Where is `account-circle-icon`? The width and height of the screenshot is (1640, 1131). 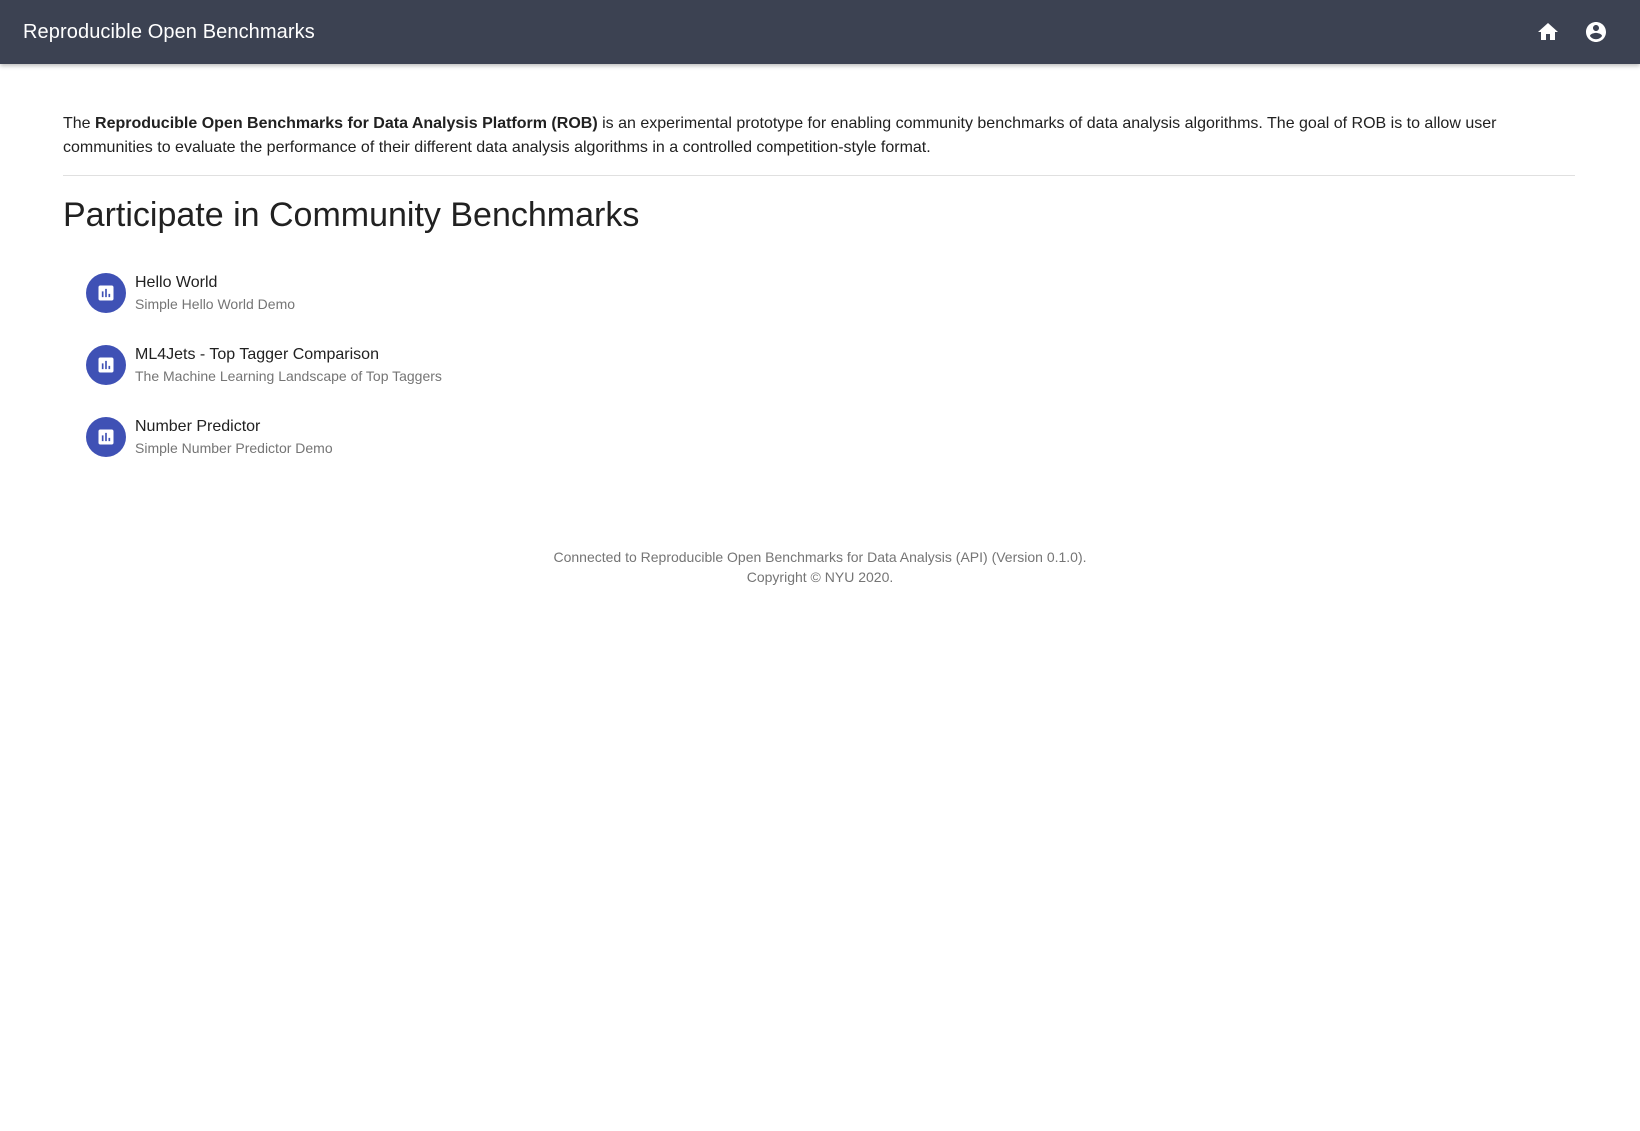 account-circle-icon is located at coordinates (1596, 32).